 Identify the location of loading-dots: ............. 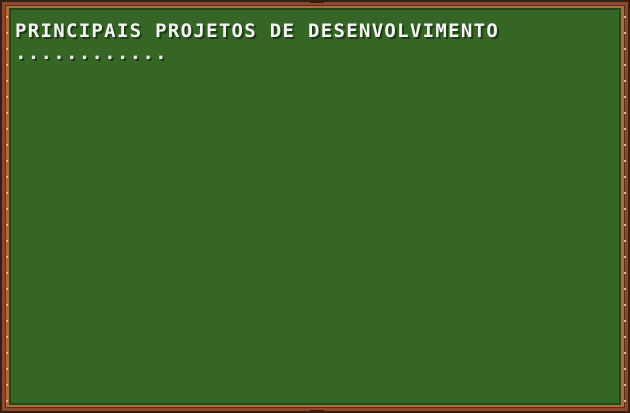
(91, 53).